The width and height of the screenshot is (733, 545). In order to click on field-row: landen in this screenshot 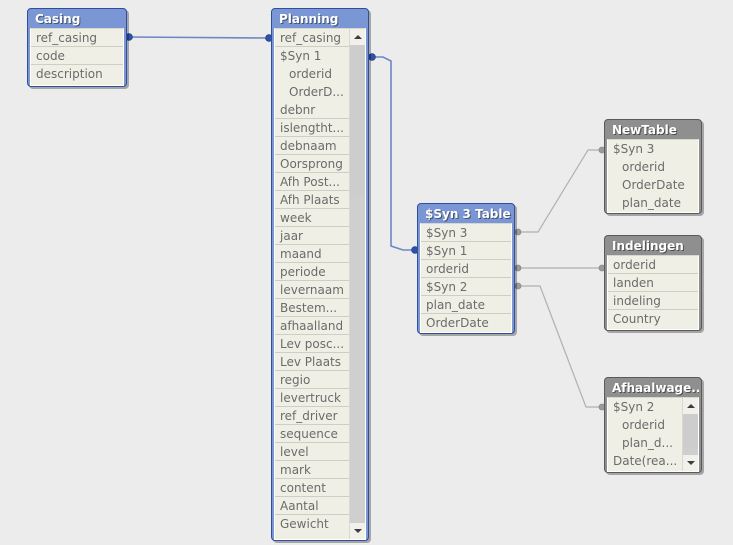, I will do `click(653, 283)`.